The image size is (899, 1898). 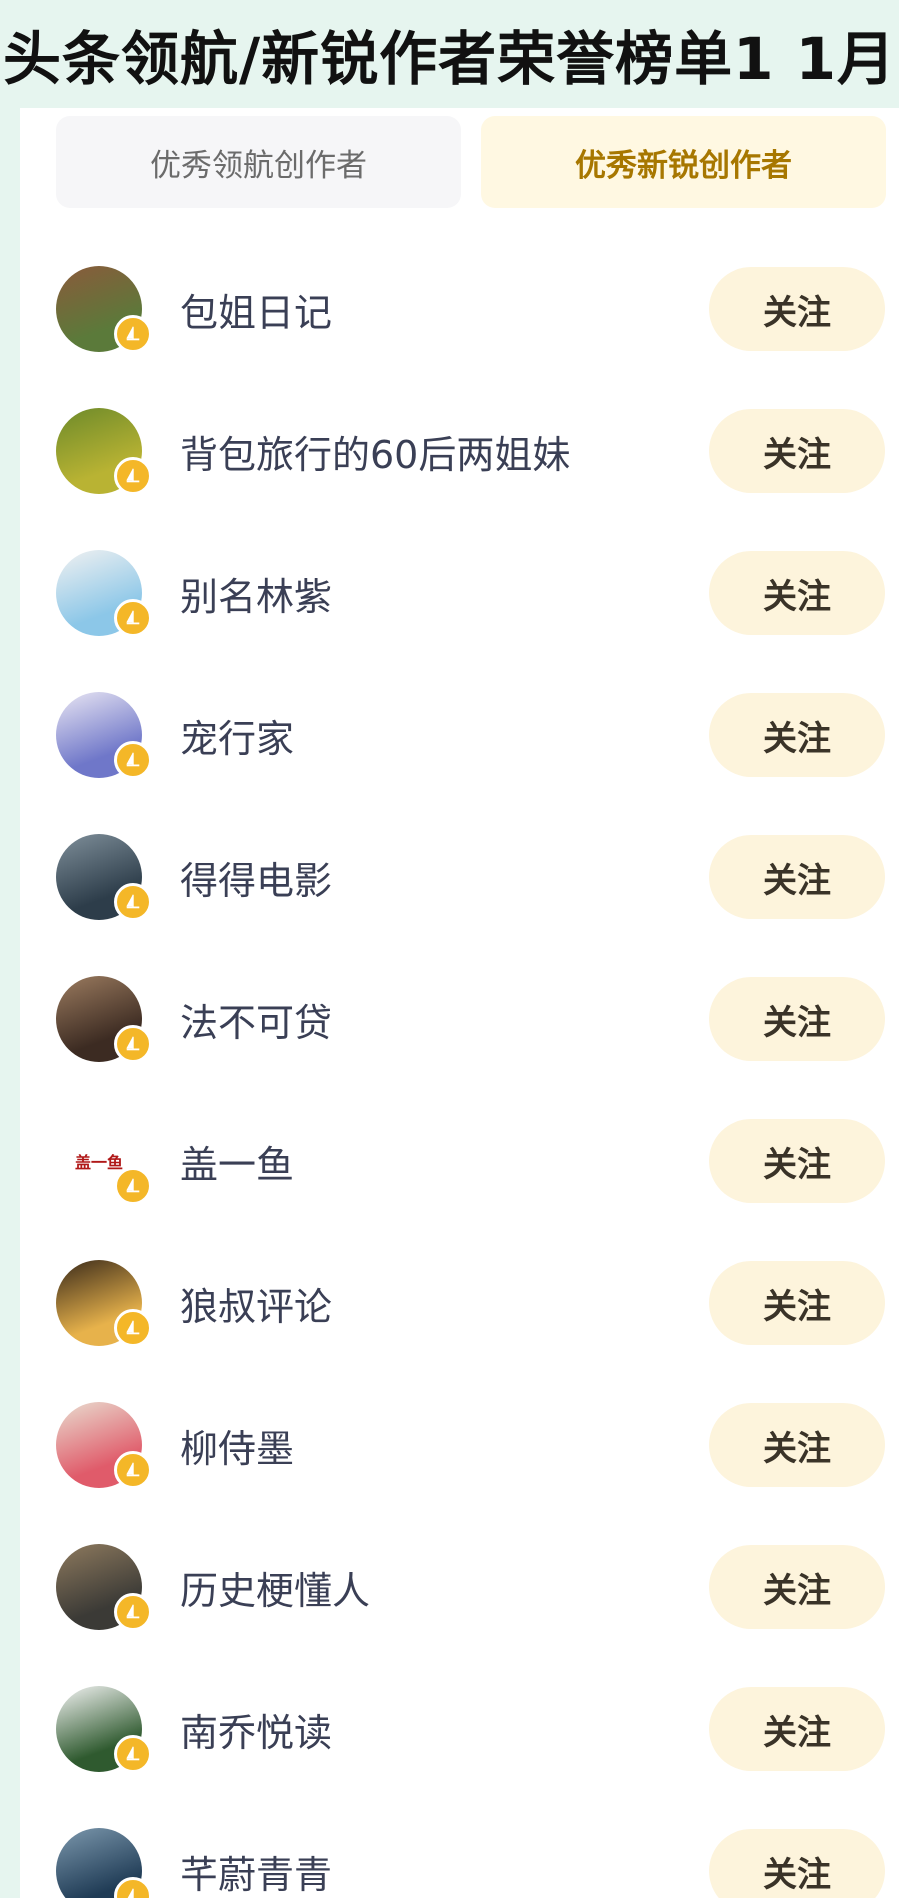 What do you see at coordinates (459, 1161) in the screenshot?
I see `author-row: 盖一鱼盖一鱼关注` at bounding box center [459, 1161].